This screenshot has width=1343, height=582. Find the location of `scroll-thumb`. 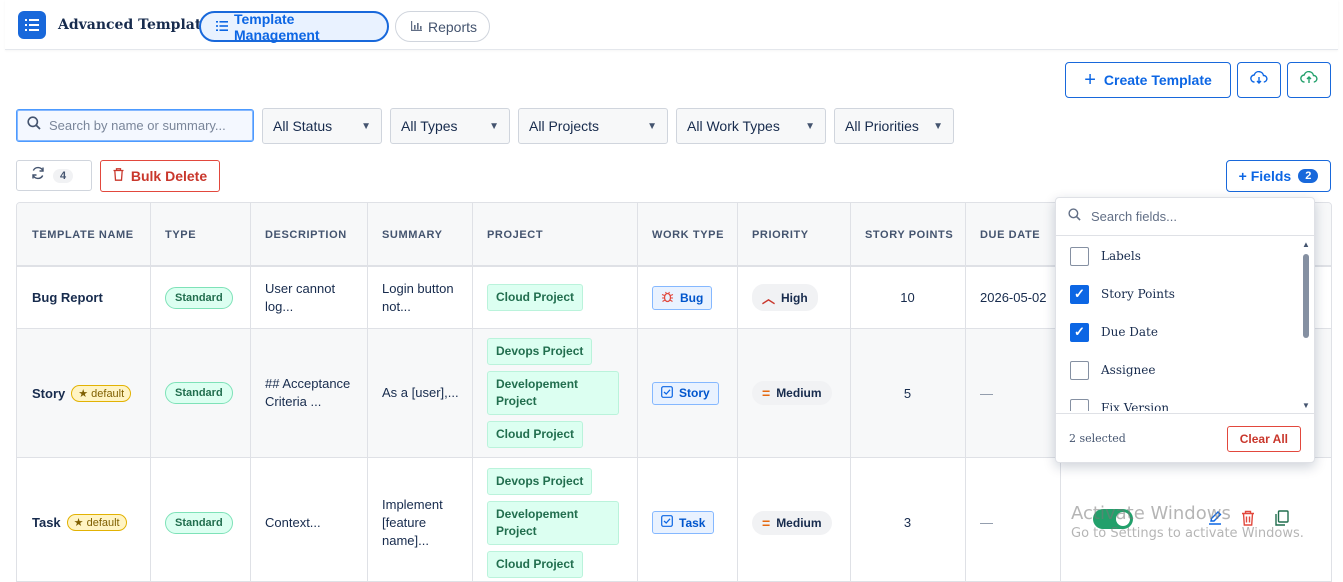

scroll-thumb is located at coordinates (1306, 296).